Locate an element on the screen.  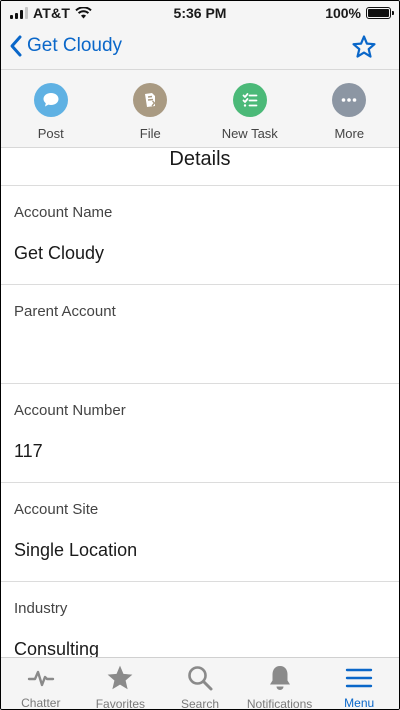
tab-label: Favorites is located at coordinates (120, 703).